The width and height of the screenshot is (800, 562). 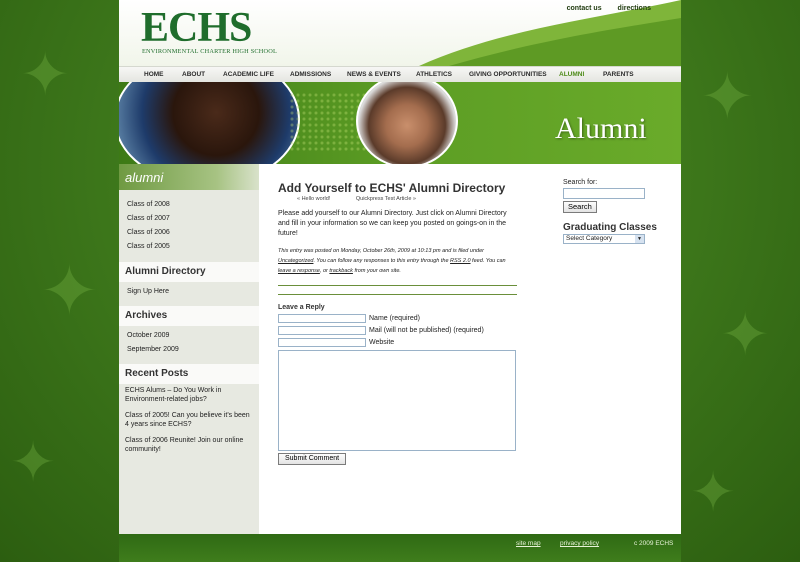 What do you see at coordinates (313, 199) in the screenshot?
I see `prev-post-link: « Hello world!` at bounding box center [313, 199].